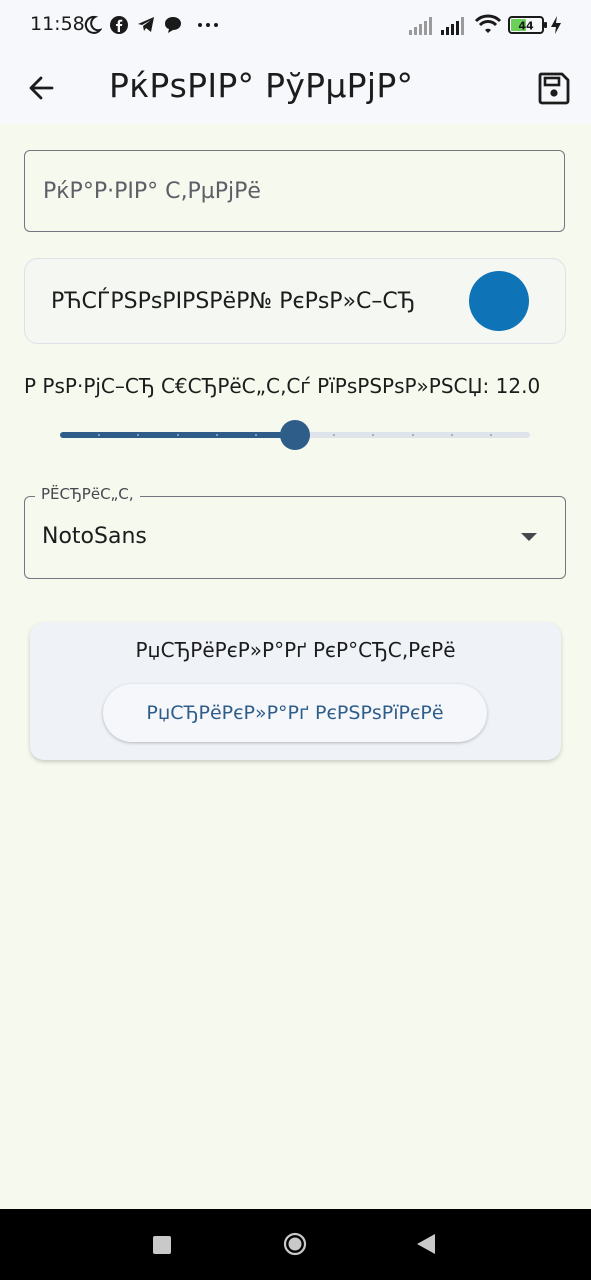 Image resolution: width=591 pixels, height=1280 pixels. I want to click on app-bar: РќРѕРІР° РўРµРјР°, so click(295, 88).